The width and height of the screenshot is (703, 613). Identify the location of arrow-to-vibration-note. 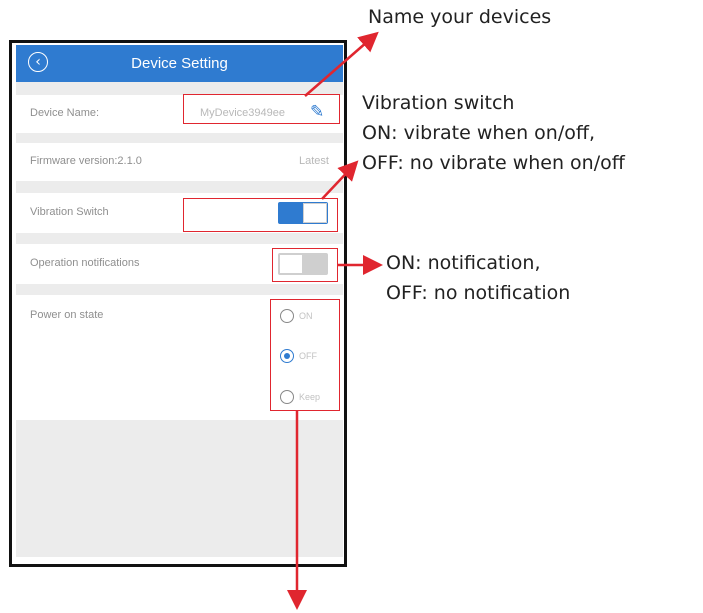
(340, 180).